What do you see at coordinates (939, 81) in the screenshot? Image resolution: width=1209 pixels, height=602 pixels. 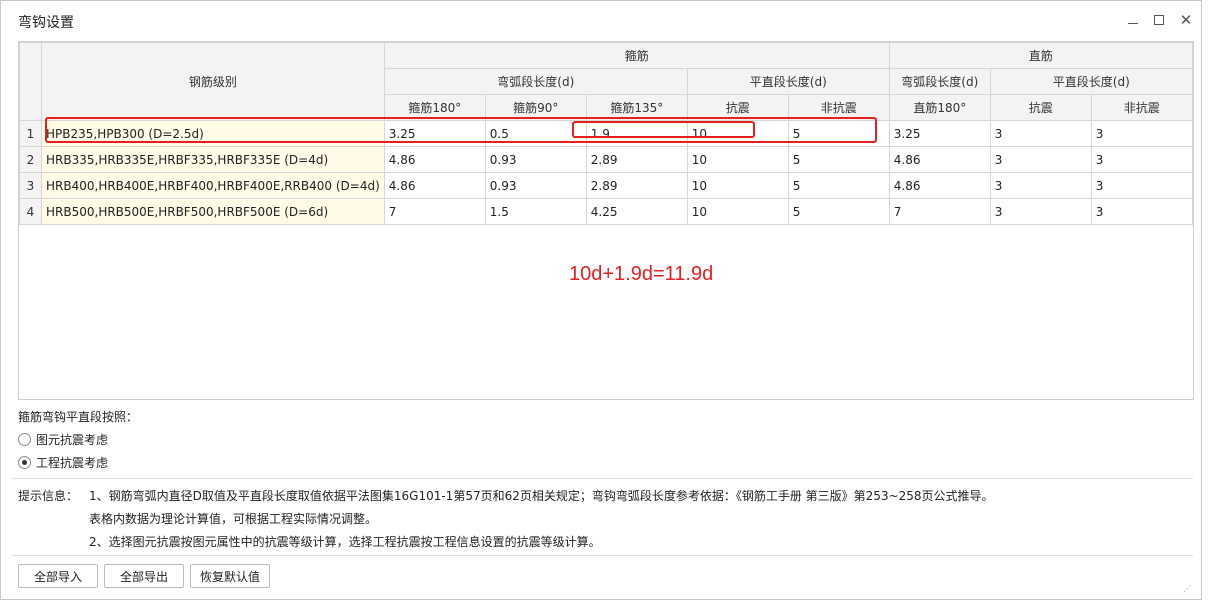 I see `header-straight-arc: 弯弧段长度(d)` at bounding box center [939, 81].